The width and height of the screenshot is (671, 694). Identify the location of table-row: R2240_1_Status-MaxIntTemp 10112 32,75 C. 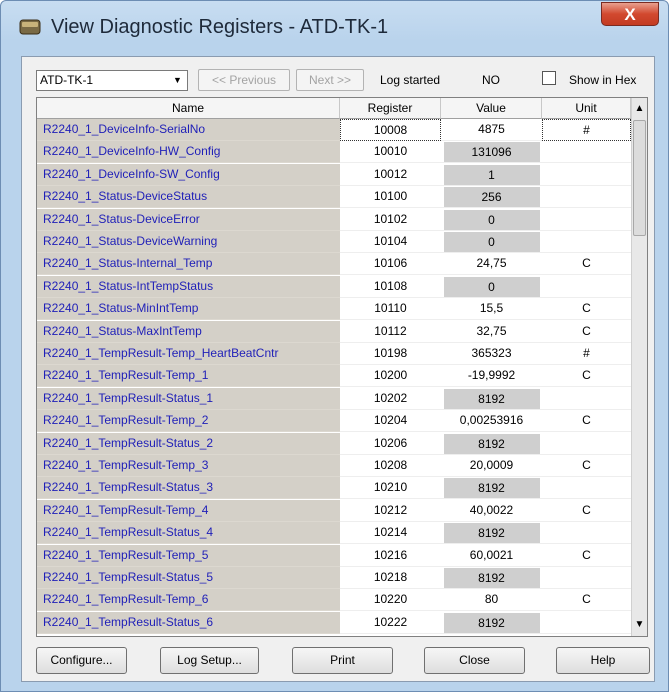
(334, 331).